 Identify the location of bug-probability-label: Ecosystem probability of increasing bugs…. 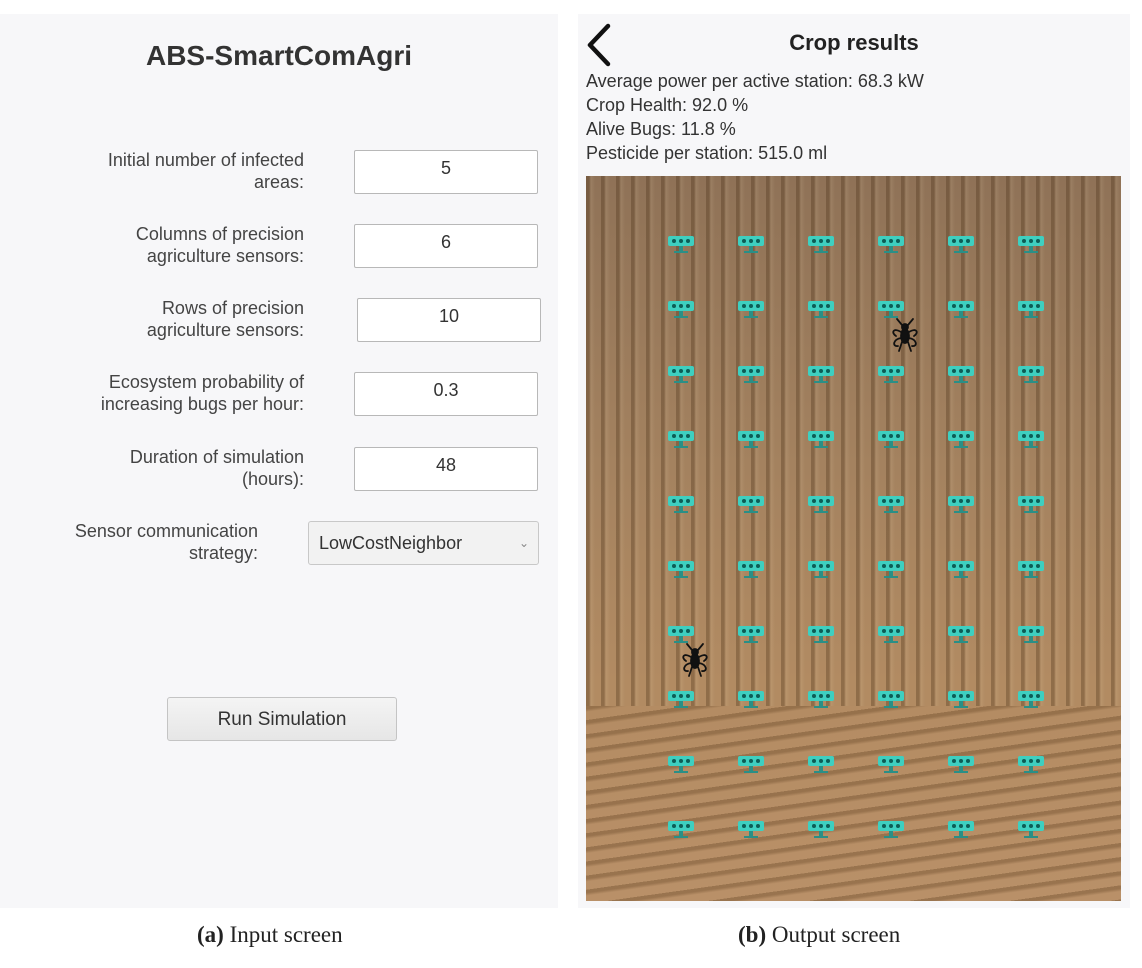
(202, 393).